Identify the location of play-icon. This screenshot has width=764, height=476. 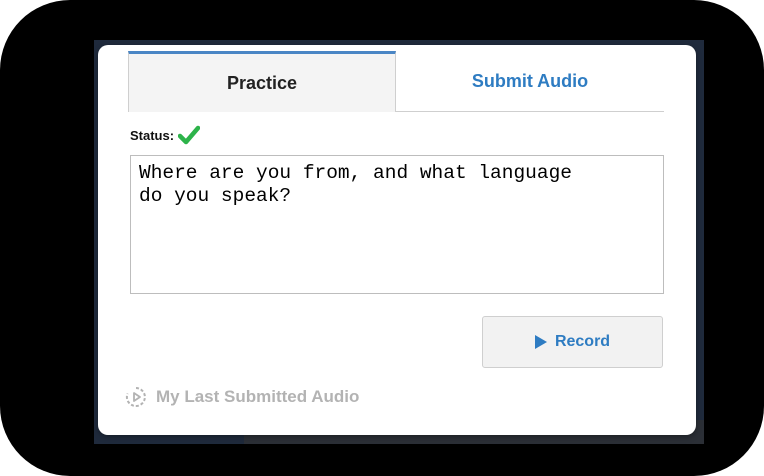
(540, 342).